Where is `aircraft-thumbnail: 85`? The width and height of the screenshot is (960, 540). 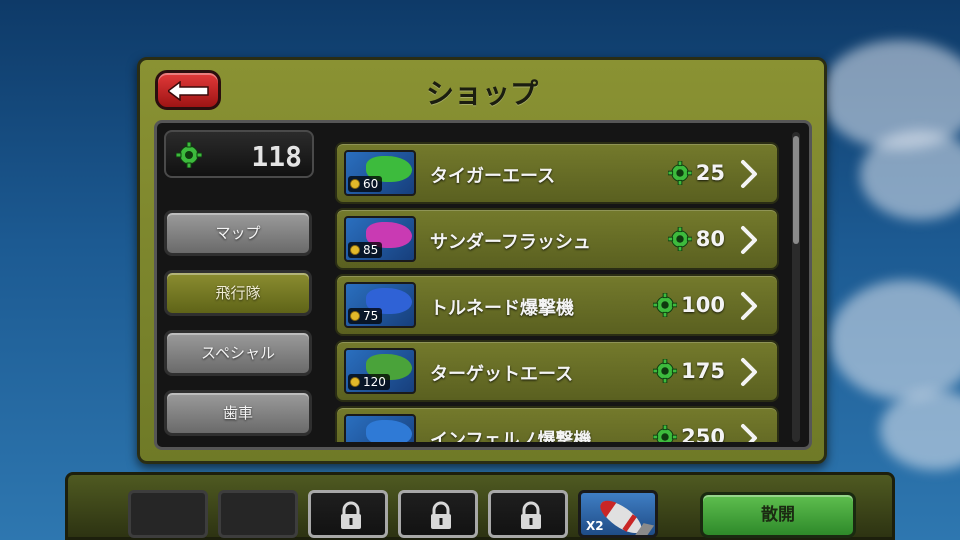 aircraft-thumbnail: 85 is located at coordinates (380, 239).